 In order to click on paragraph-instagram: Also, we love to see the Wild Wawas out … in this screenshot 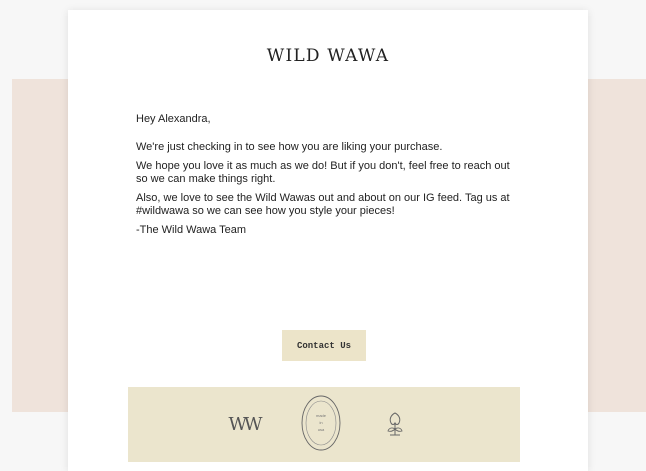, I will do `click(323, 204)`.